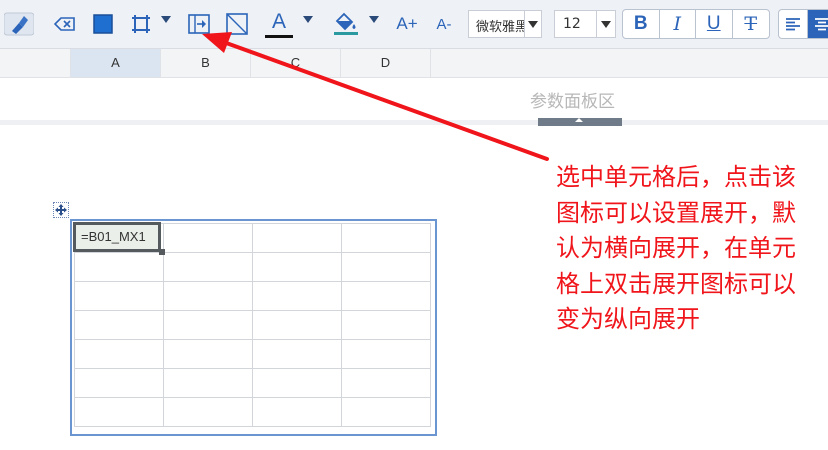 The image size is (828, 450). I want to click on crop-border-icon, so click(141, 24).